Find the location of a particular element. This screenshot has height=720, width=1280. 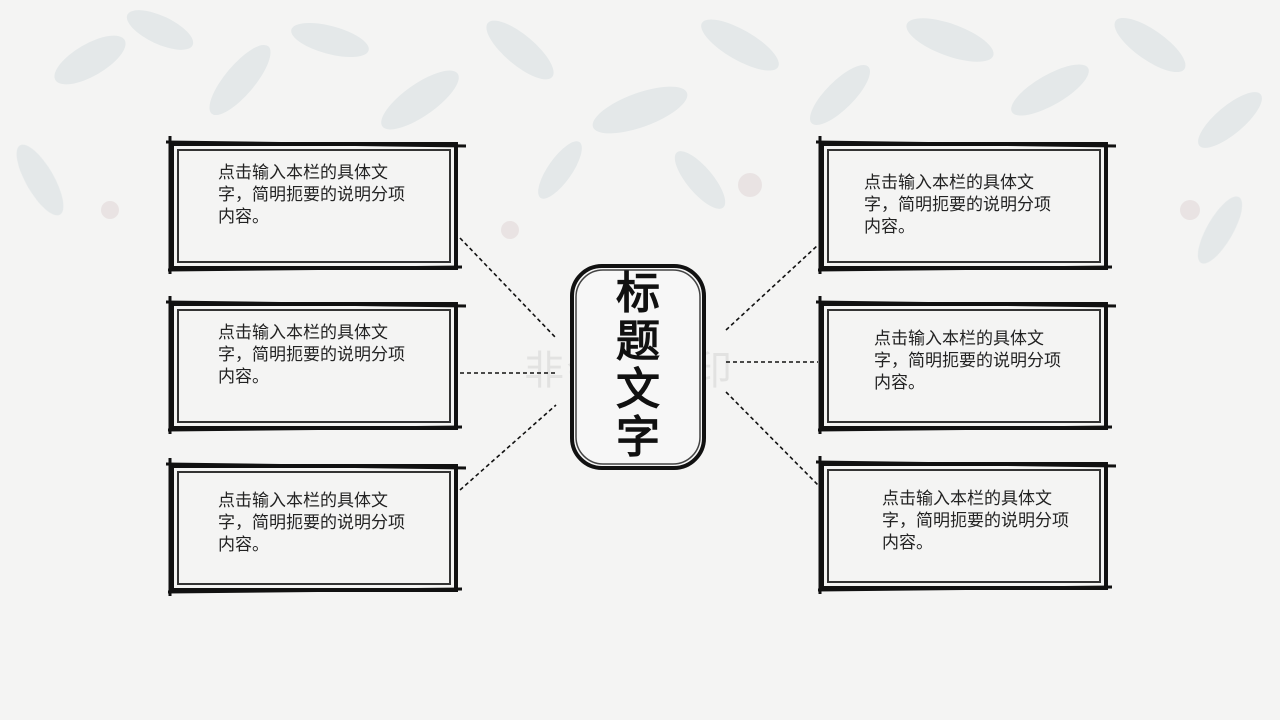

center-title: 标题文字 is located at coordinates (638, 365).